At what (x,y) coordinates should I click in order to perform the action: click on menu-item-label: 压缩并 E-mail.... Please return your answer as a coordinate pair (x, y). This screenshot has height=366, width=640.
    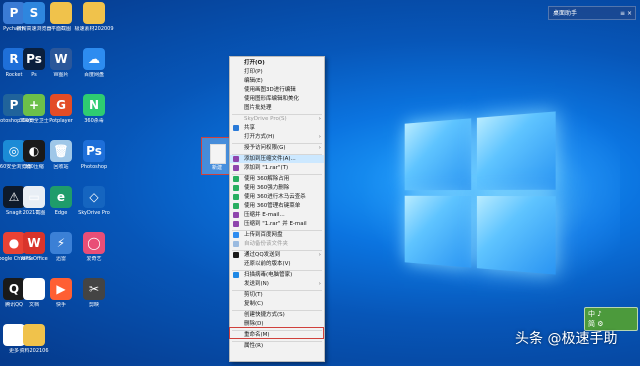
    Looking at the image, I should click on (264, 215).